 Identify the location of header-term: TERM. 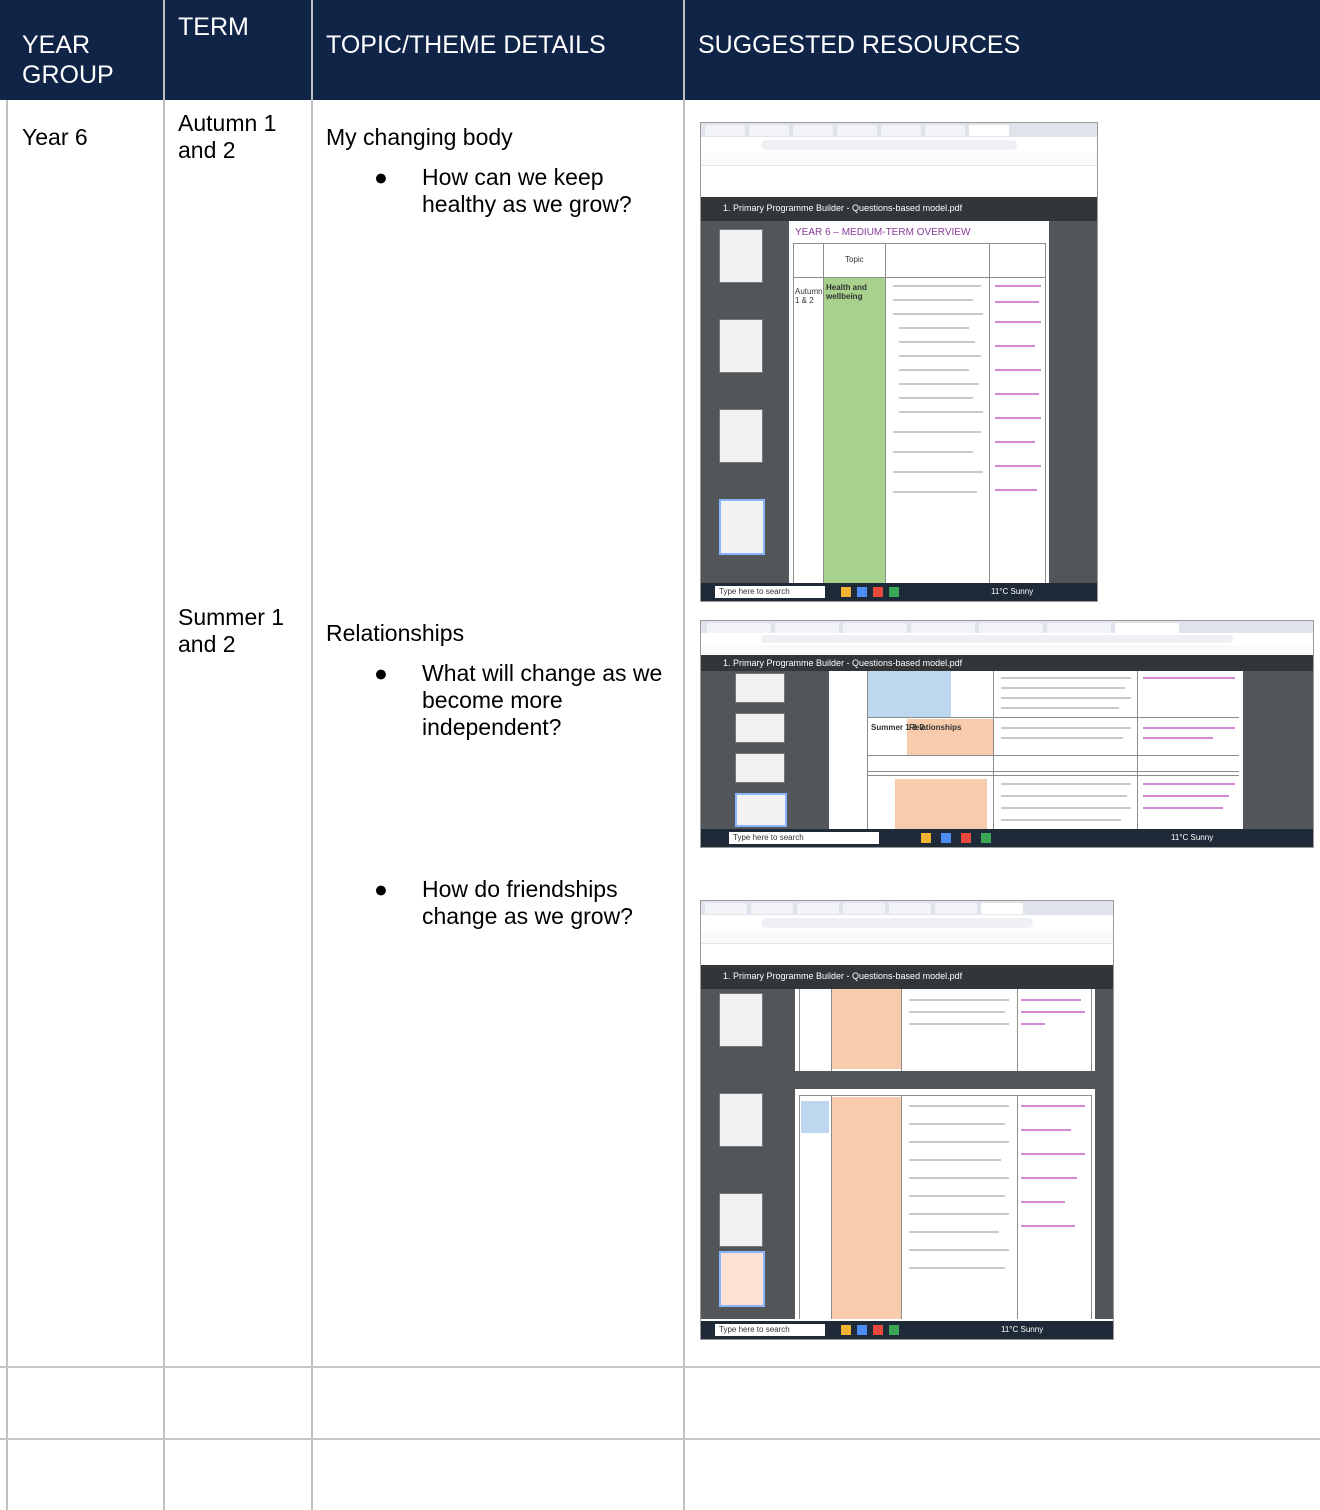
(213, 27).